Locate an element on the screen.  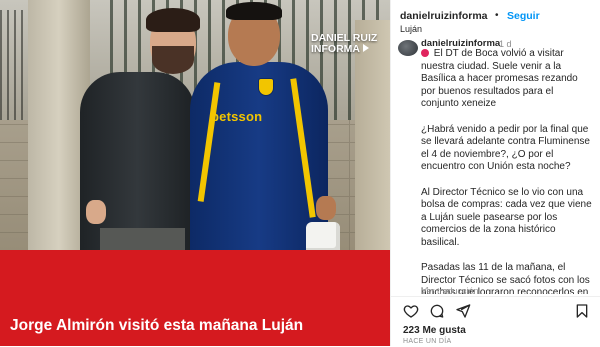
watermark-line2-wrap: INFORMA is located at coordinates (344, 49).